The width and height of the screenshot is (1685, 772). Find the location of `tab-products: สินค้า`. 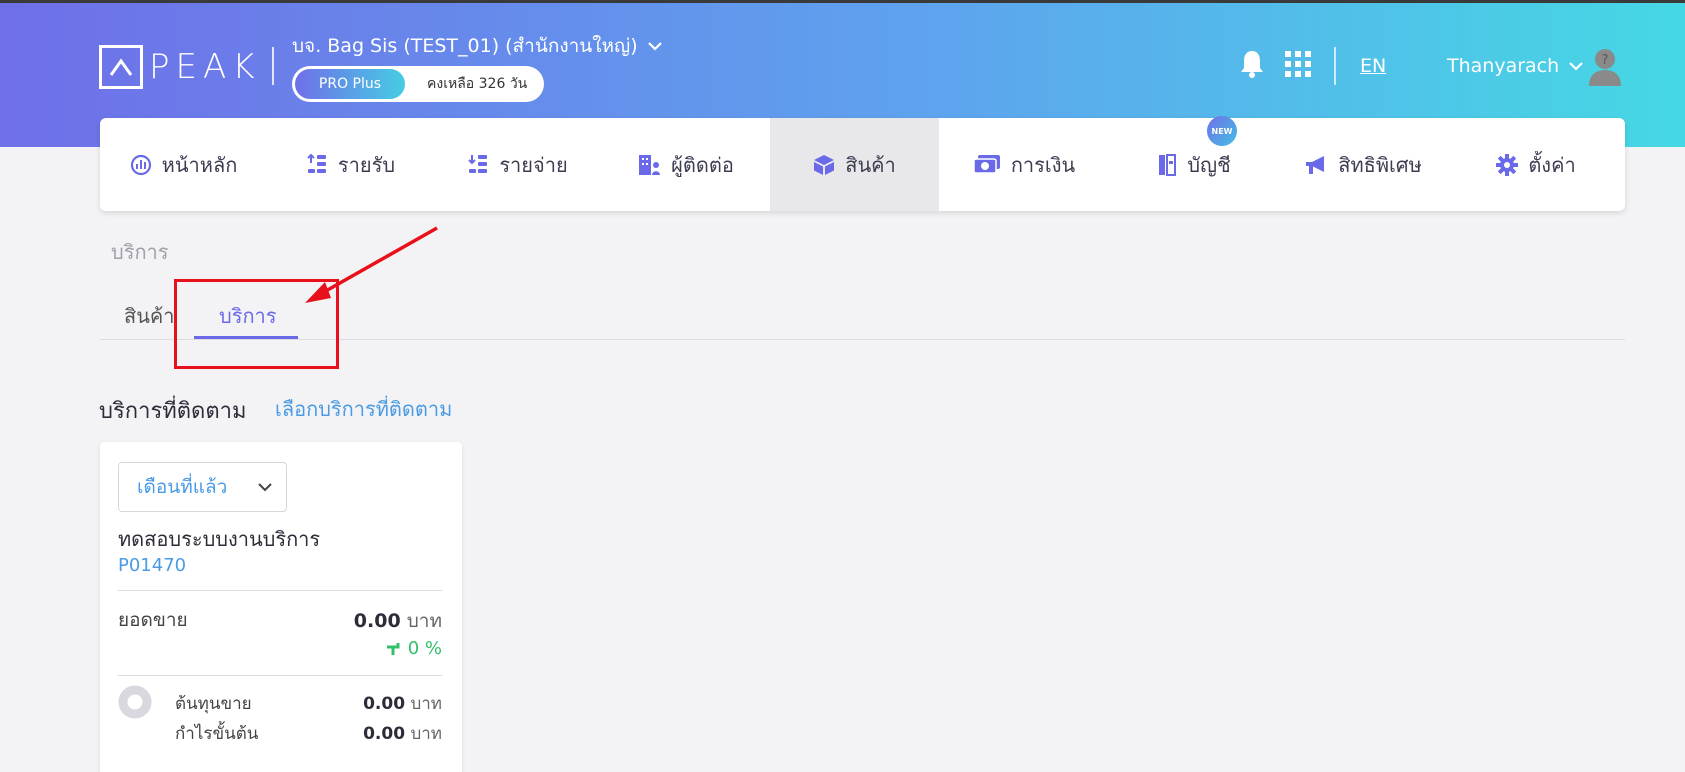

tab-products: สินค้า is located at coordinates (149, 316).